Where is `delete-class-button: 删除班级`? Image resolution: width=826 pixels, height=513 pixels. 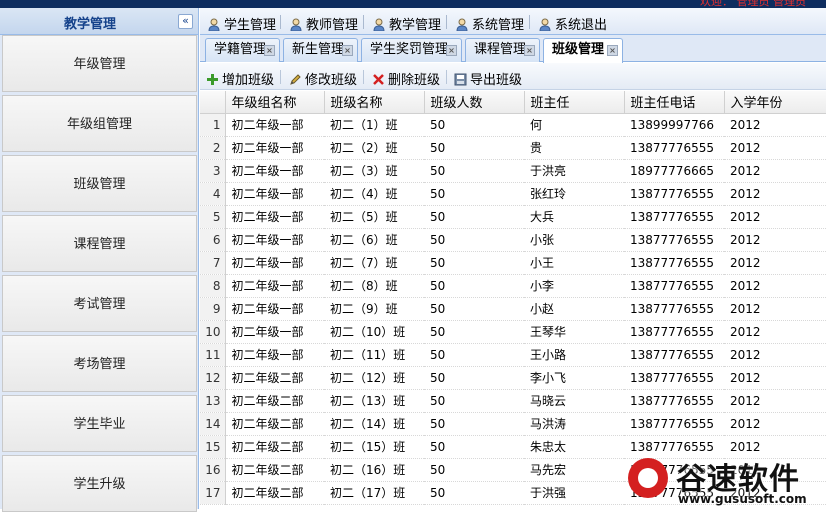 delete-class-button: 删除班级 is located at coordinates (406, 78).